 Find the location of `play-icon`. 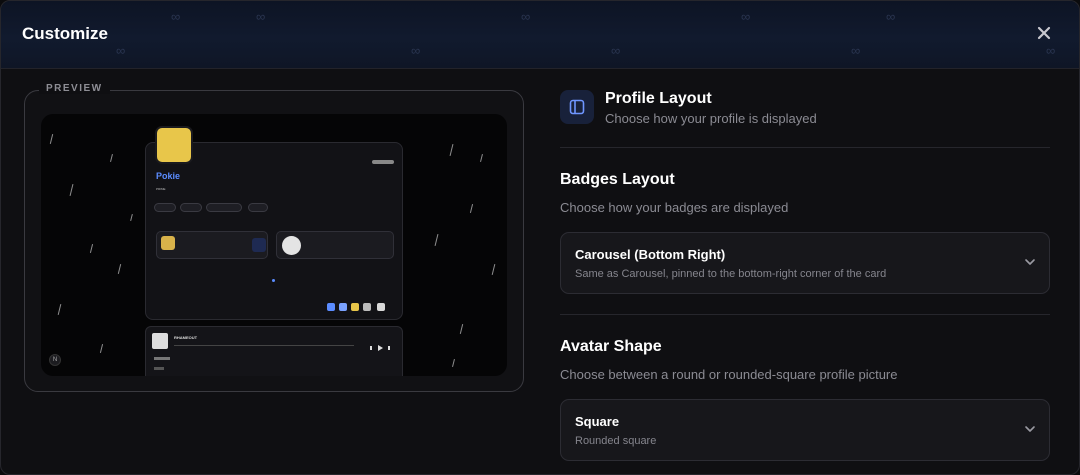

play-icon is located at coordinates (380, 348).